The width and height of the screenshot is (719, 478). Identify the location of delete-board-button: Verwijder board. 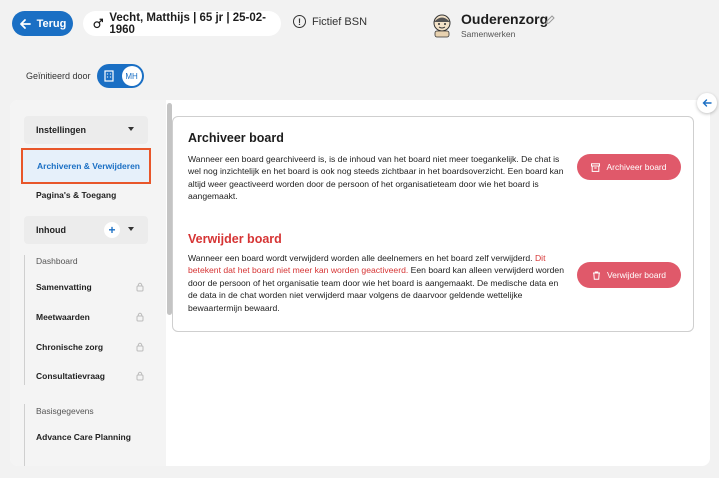
(629, 275).